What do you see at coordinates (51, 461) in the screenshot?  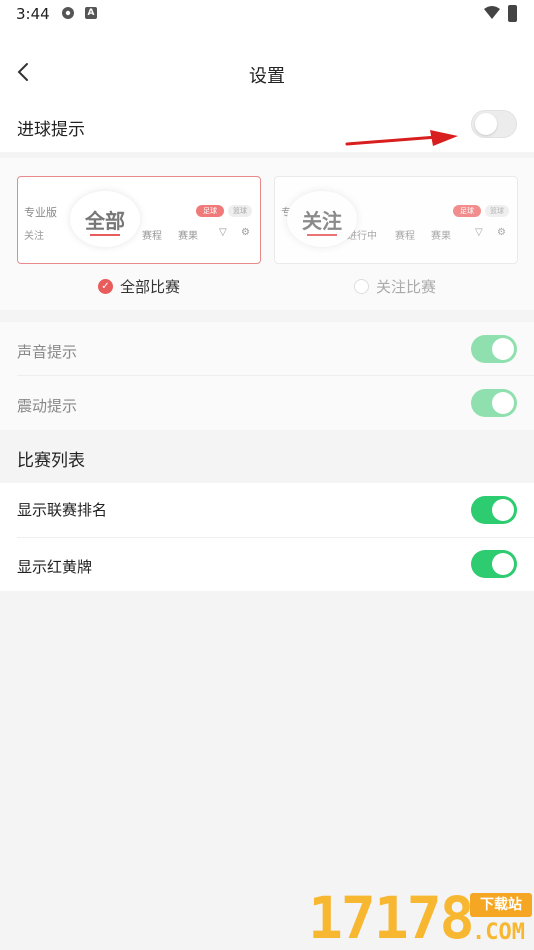 I see `match-list-section-title: 比赛列表` at bounding box center [51, 461].